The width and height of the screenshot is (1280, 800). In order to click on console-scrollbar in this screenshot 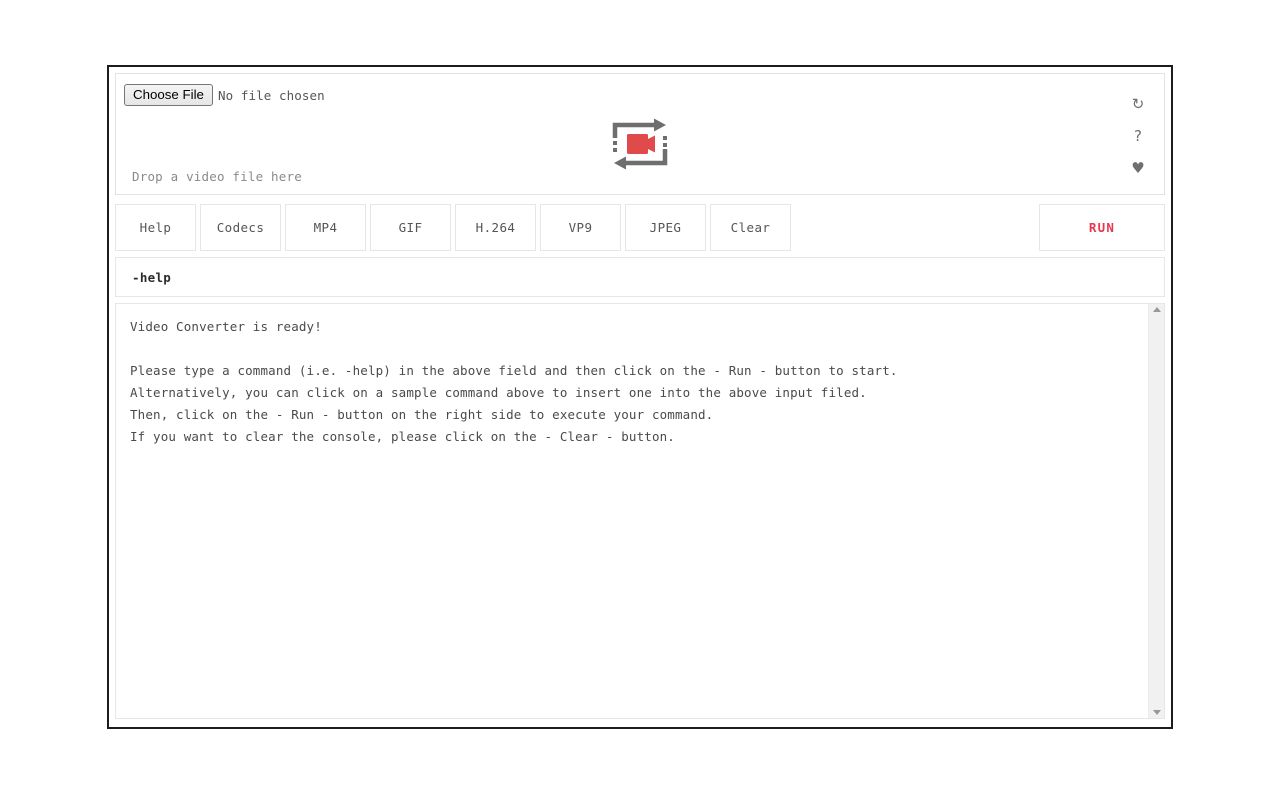, I will do `click(1156, 511)`.